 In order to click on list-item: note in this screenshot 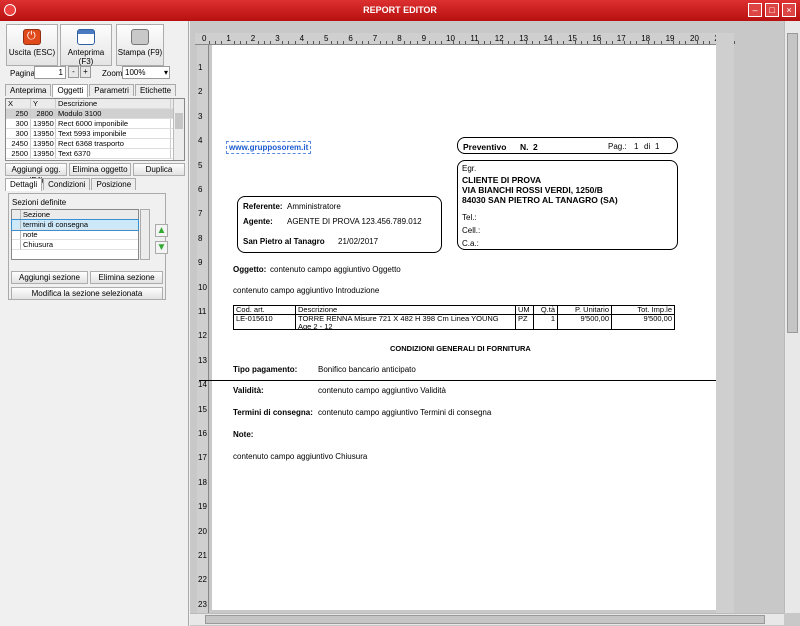, I will do `click(75, 235)`.